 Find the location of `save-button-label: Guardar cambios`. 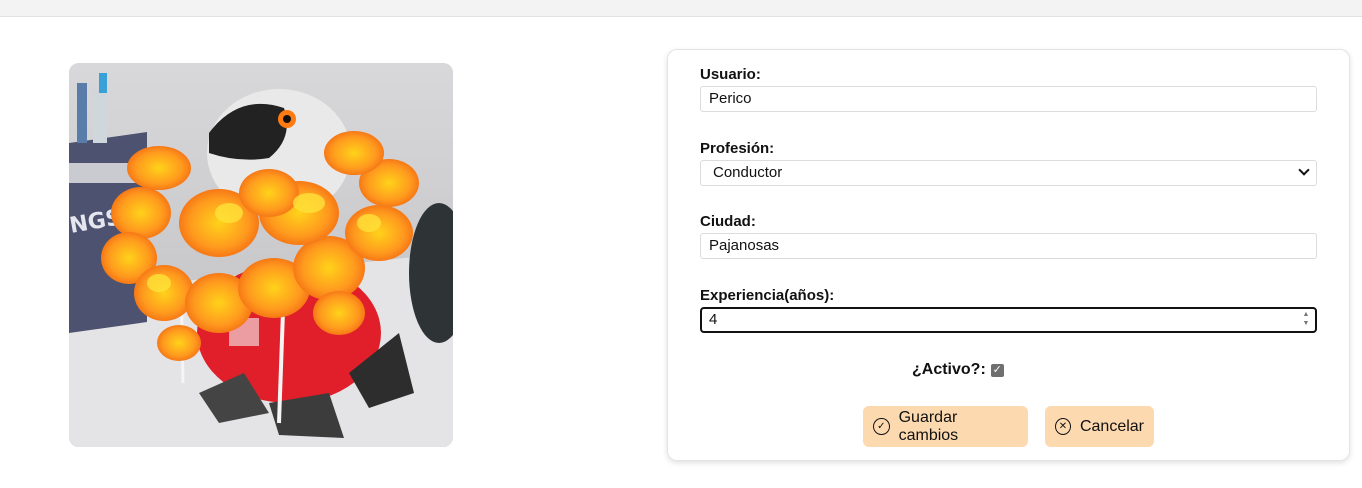

save-button-label: Guardar cambios is located at coordinates (928, 426).